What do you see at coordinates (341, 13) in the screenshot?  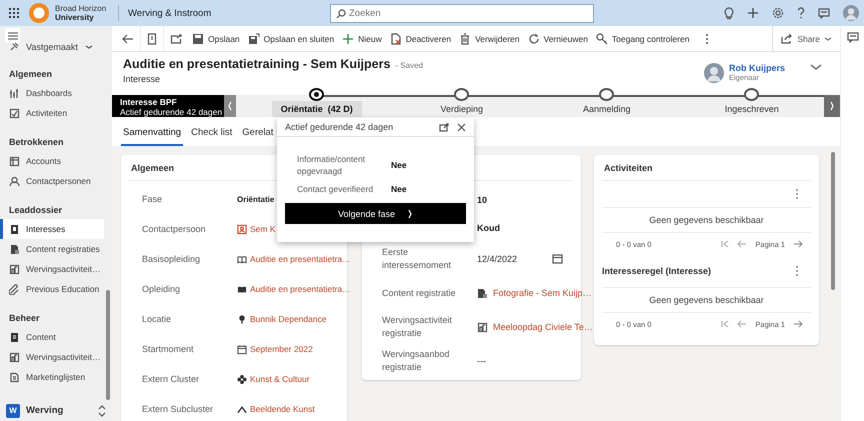 I see `search-icon` at bounding box center [341, 13].